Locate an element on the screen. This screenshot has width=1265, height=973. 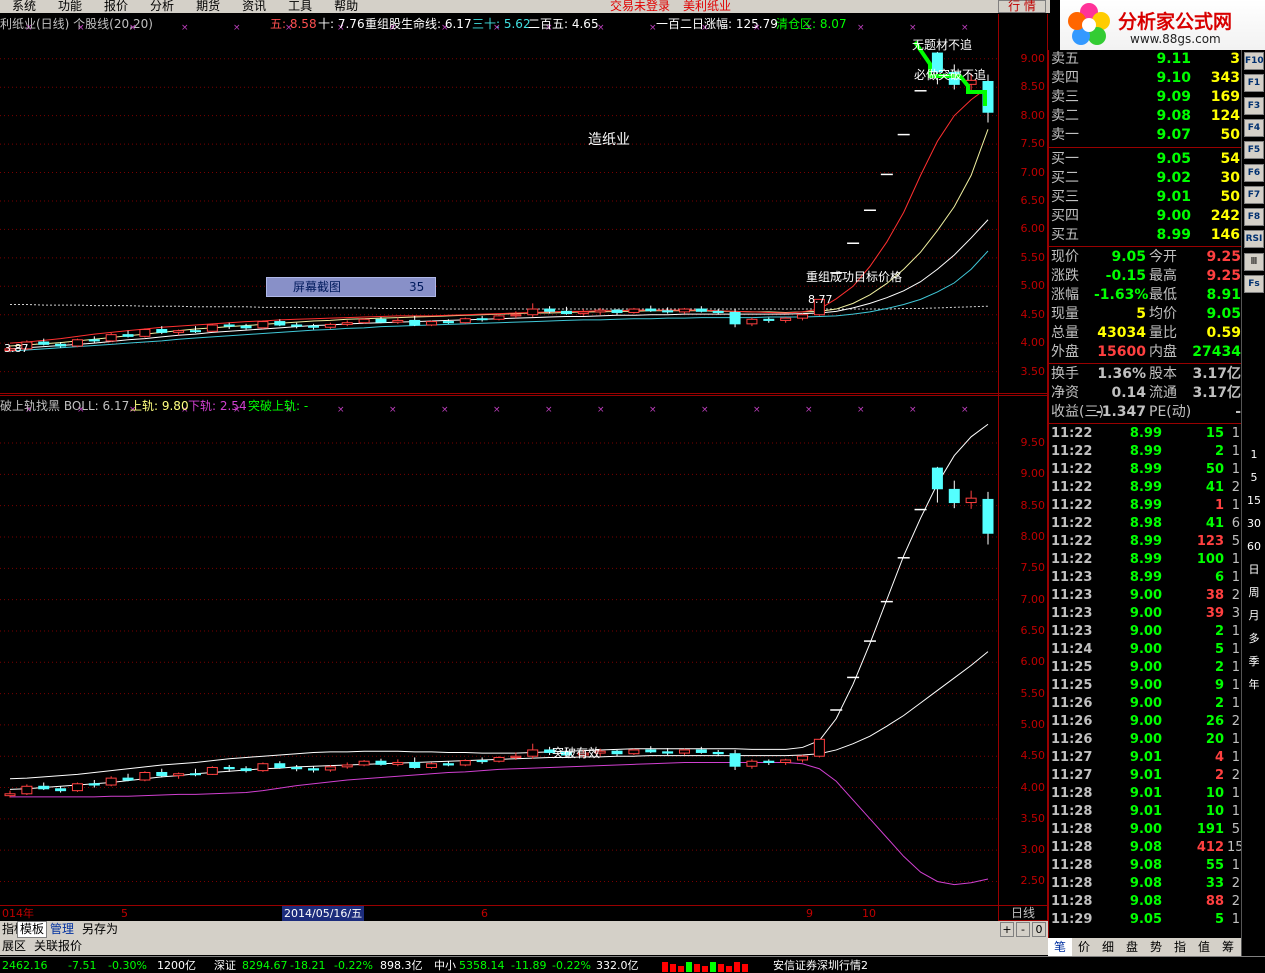
buy-order-row: 买一 9.05 54 is located at coordinates (1145, 159).